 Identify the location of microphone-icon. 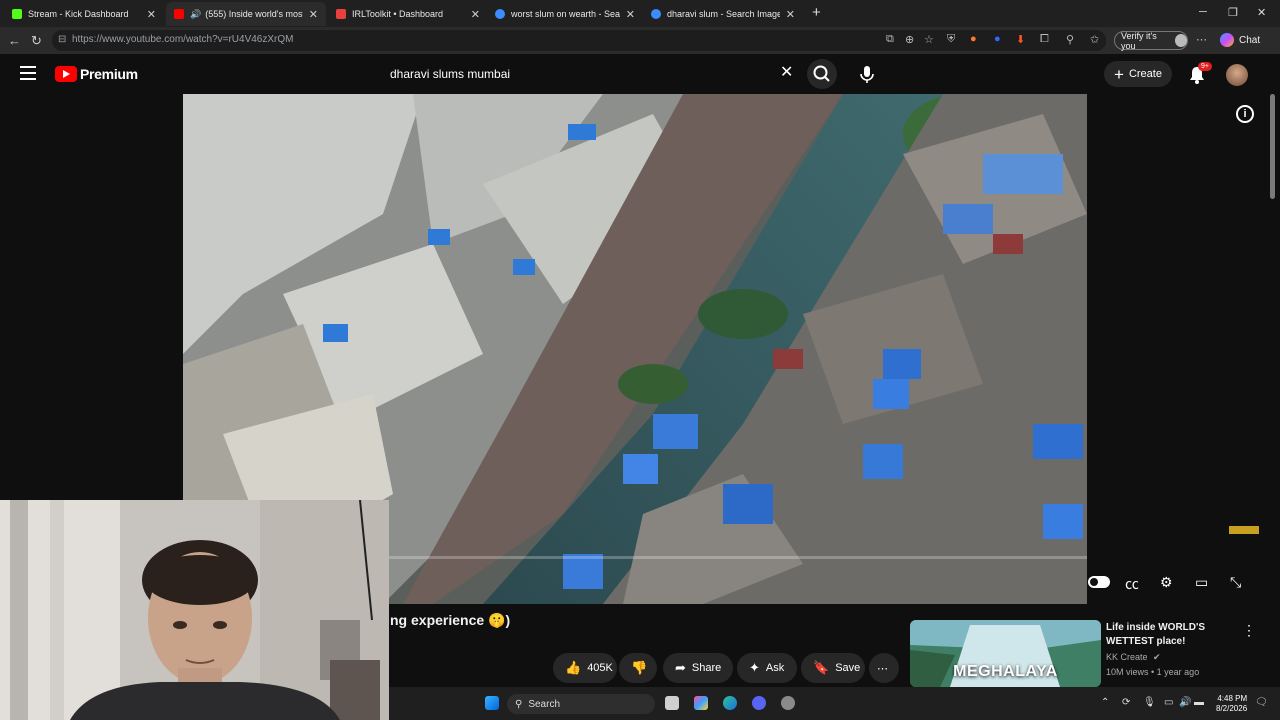
(867, 74).